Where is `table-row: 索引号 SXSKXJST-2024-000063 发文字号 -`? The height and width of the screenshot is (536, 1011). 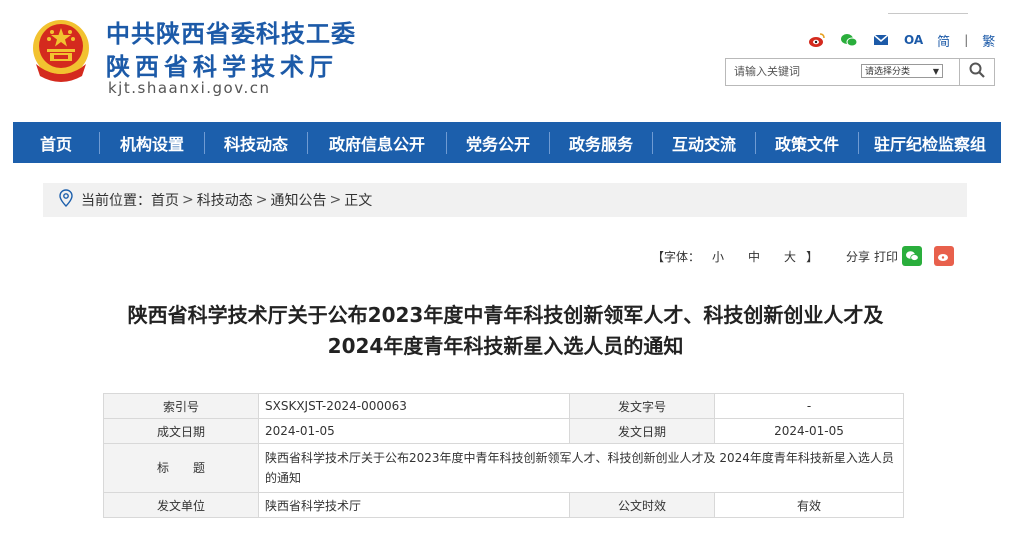 table-row: 索引号 SXSKXJST-2024-000063 发文字号 - is located at coordinates (503, 406).